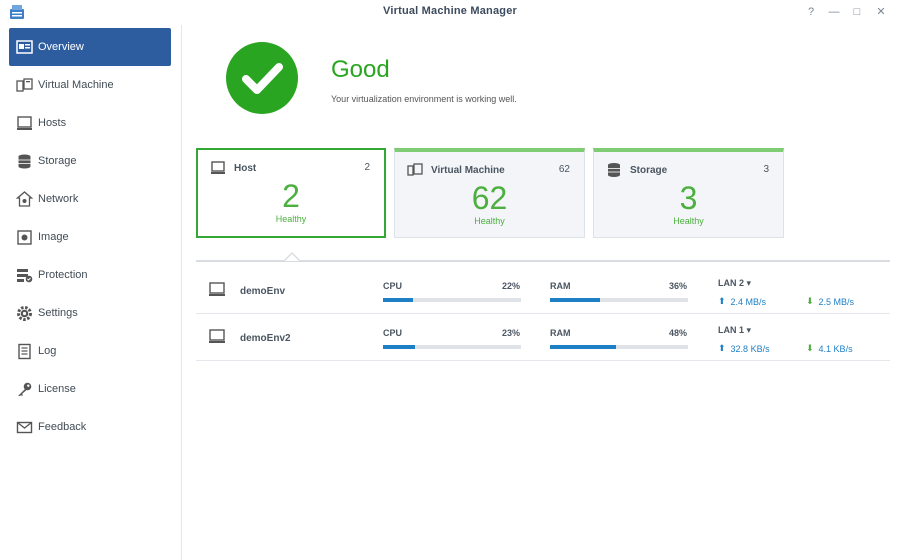  I want to click on sidebar-item-image: Image, so click(90, 237).